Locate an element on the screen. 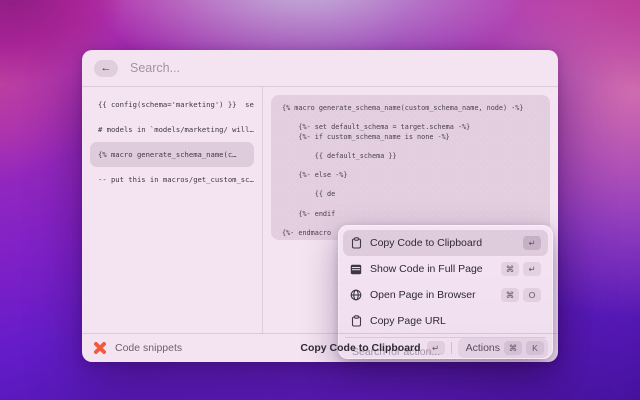 Image resolution: width=640 pixels, height=400 pixels. extension-logo-icon is located at coordinates (99, 348).